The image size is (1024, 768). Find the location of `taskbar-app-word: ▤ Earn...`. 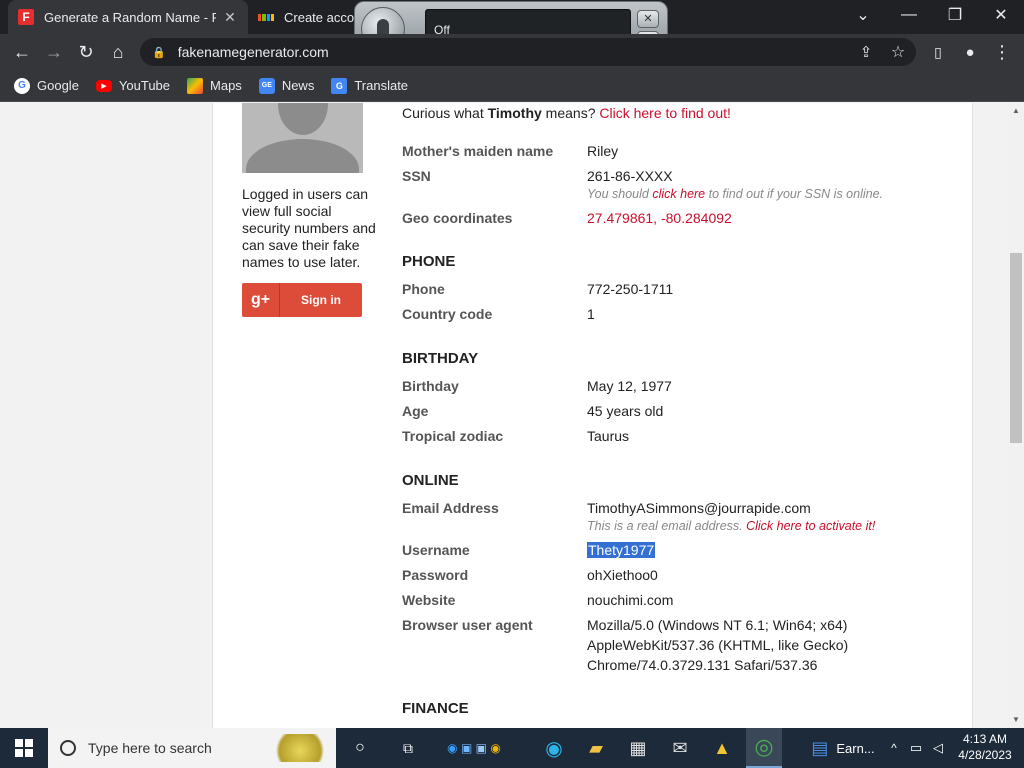

taskbar-app-word: ▤ Earn... is located at coordinates (843, 748).